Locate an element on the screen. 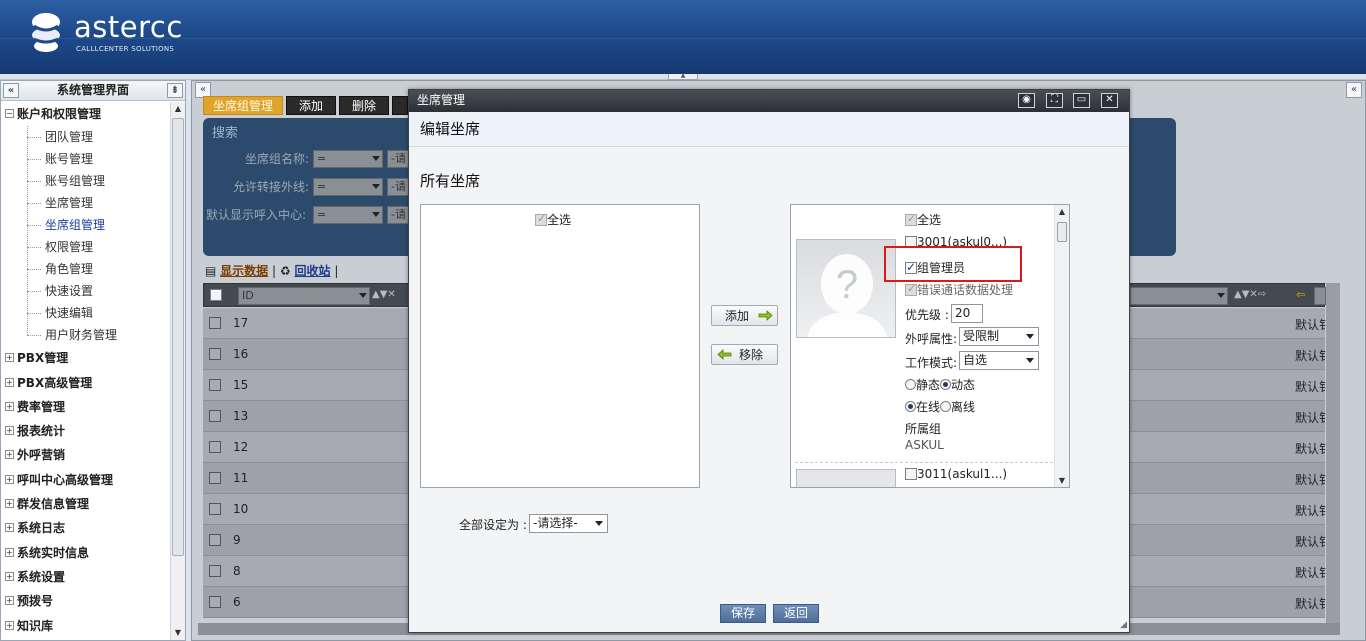 This screenshot has height=641, width=1366. sidebar-subitem-9: 用户财务管理 is located at coordinates (85, 335).